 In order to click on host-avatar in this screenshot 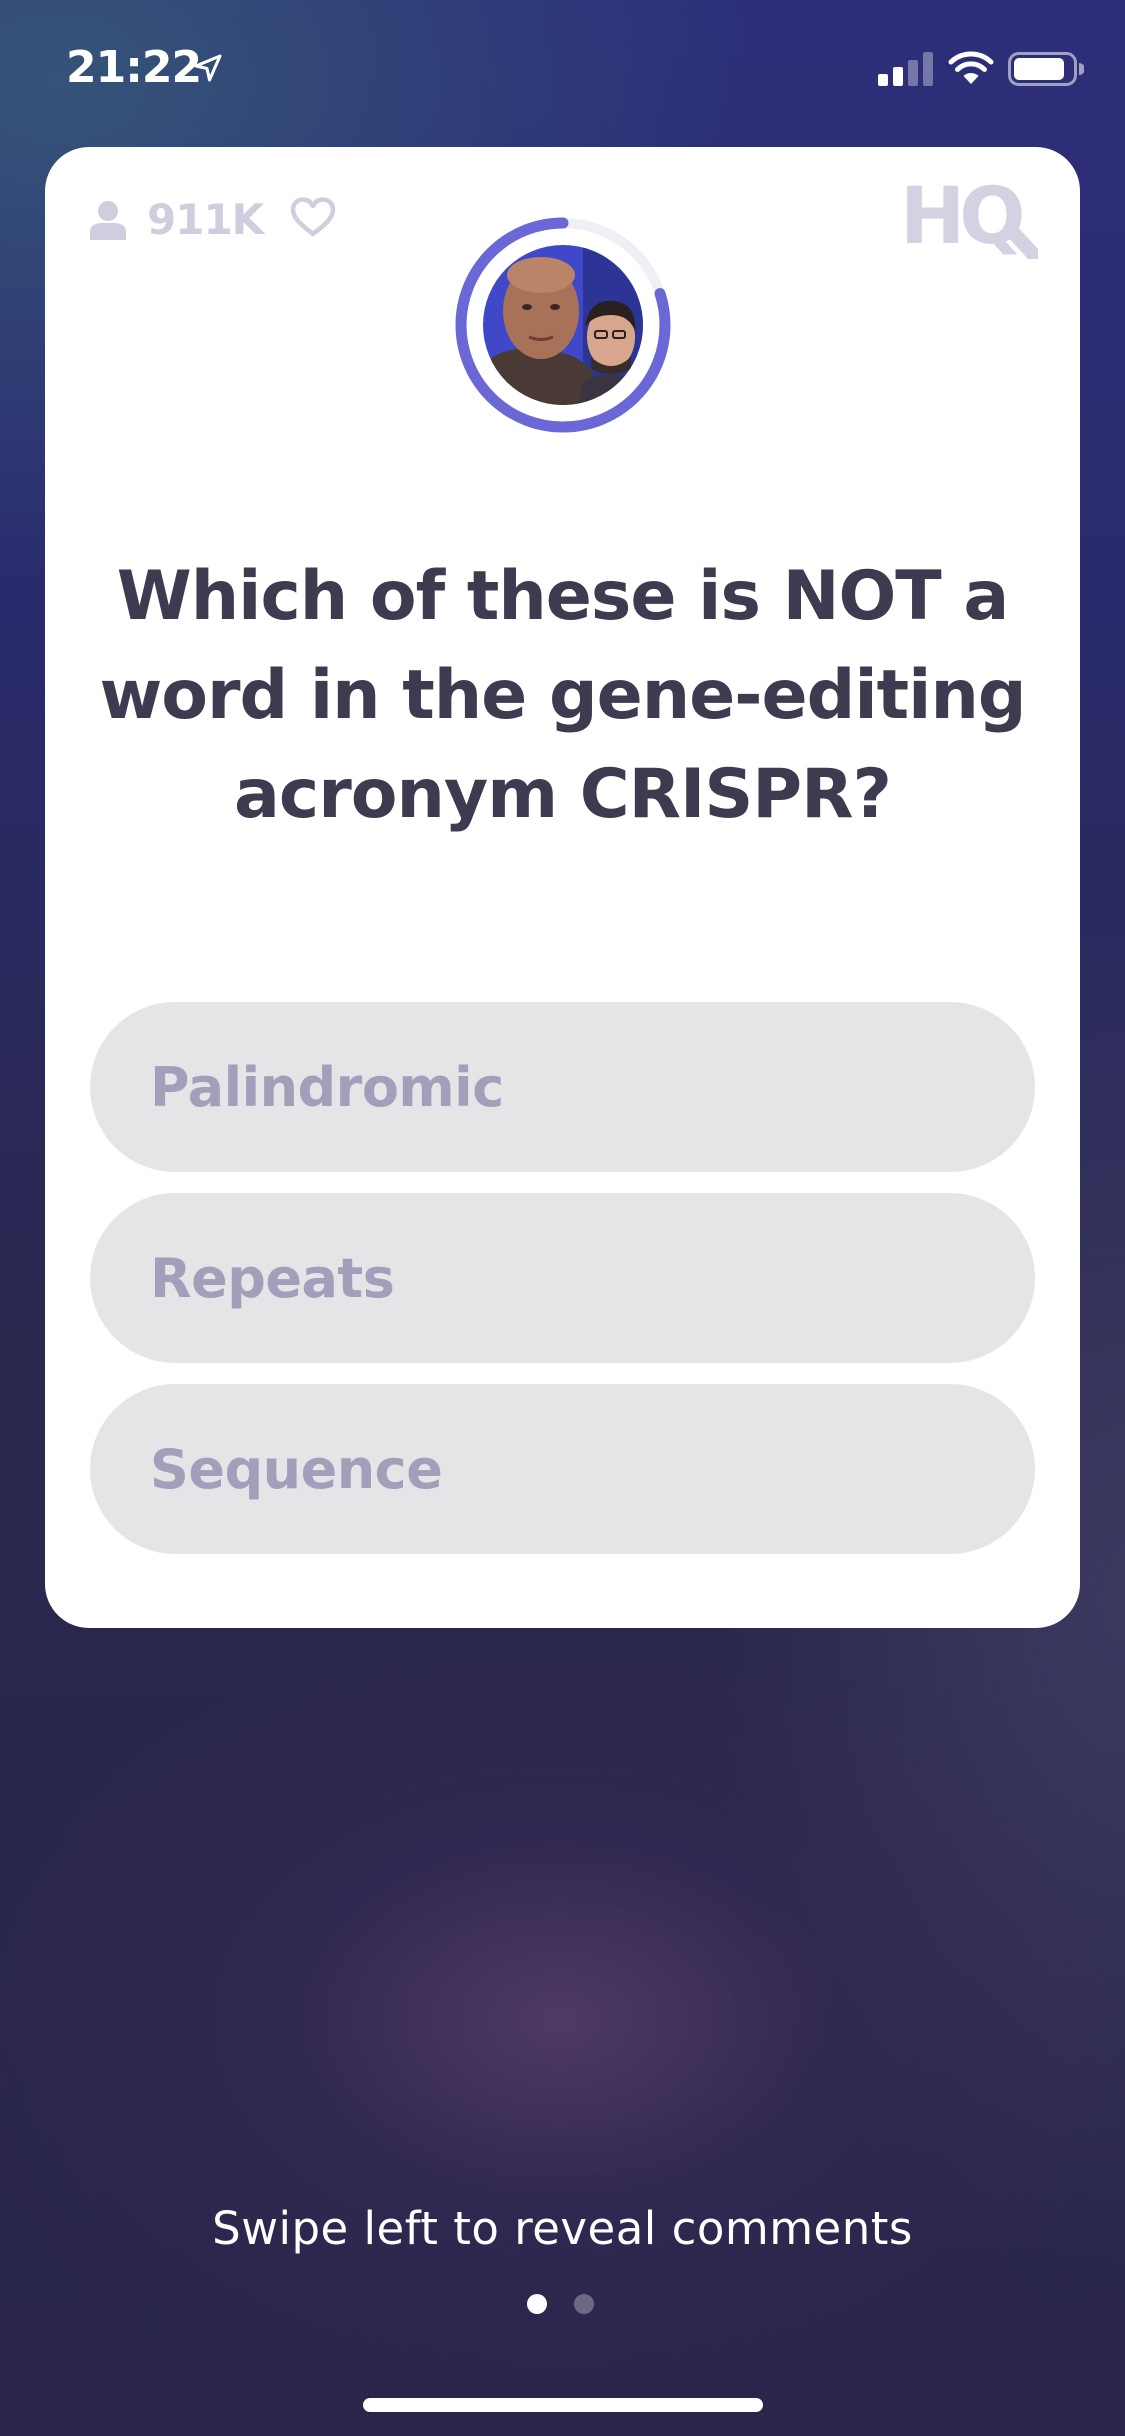, I will do `click(563, 325)`.